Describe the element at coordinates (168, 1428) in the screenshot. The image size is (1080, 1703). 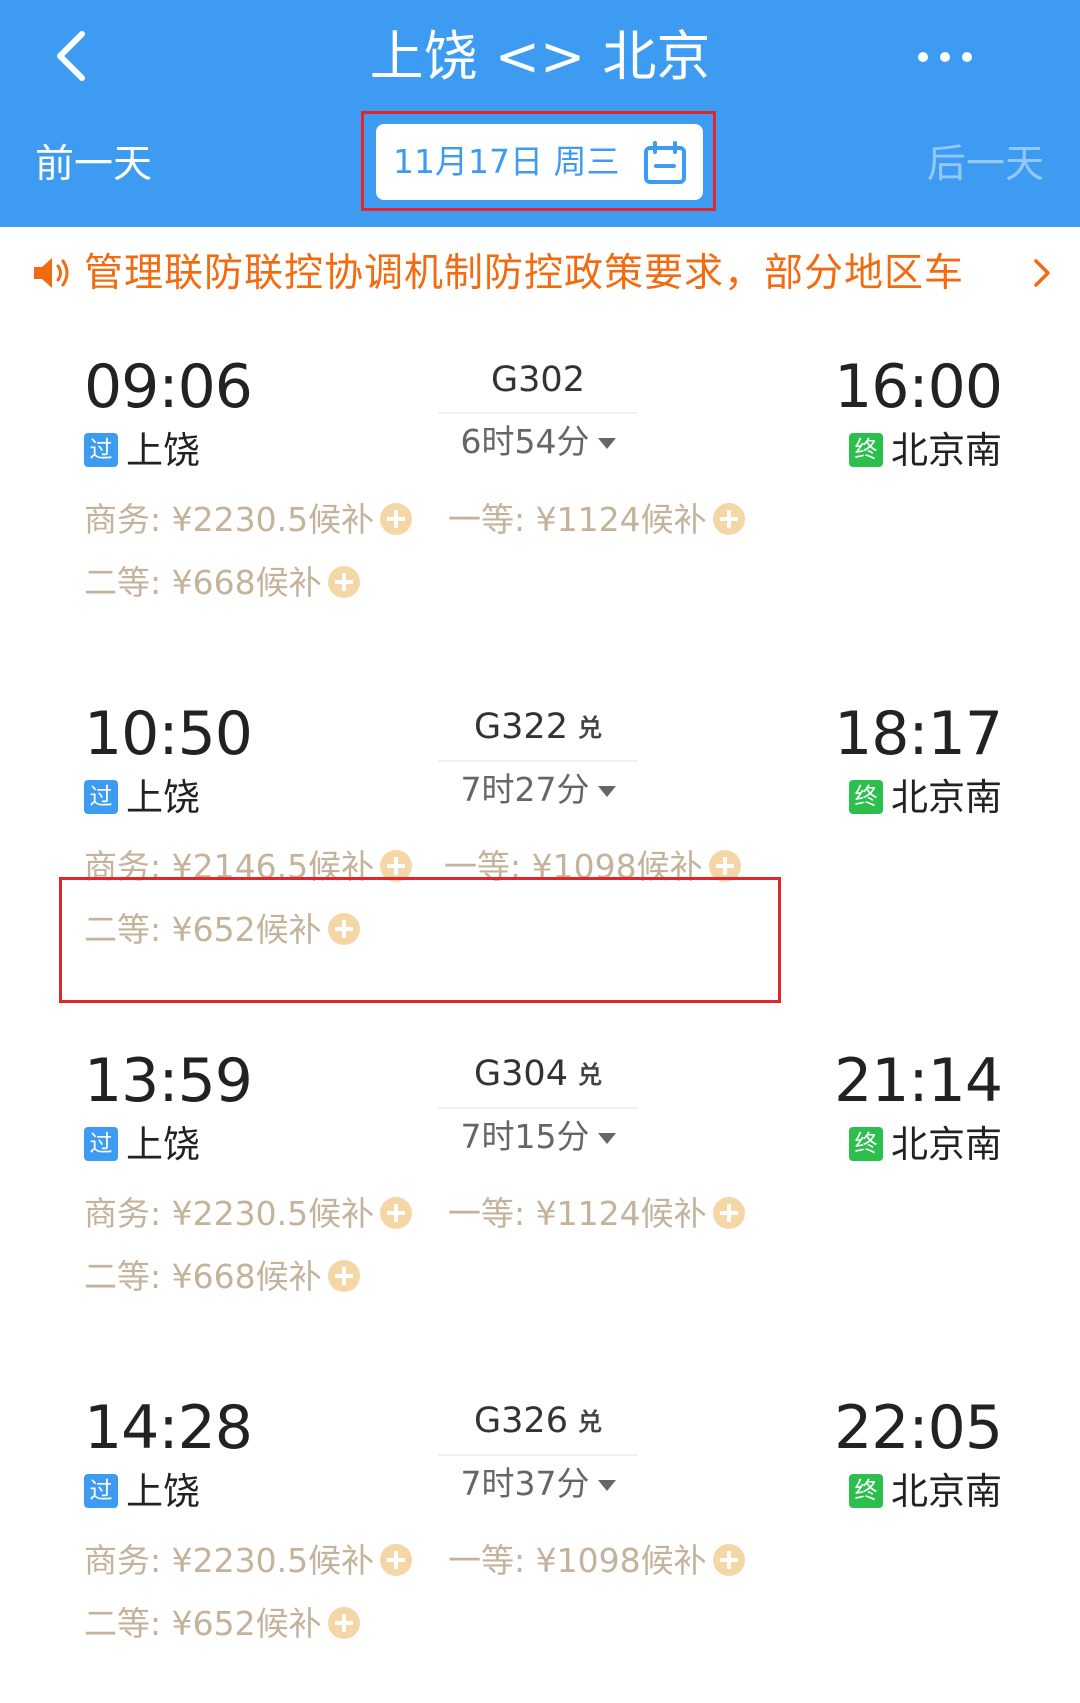
I see `departure-time: 14:28` at that location.